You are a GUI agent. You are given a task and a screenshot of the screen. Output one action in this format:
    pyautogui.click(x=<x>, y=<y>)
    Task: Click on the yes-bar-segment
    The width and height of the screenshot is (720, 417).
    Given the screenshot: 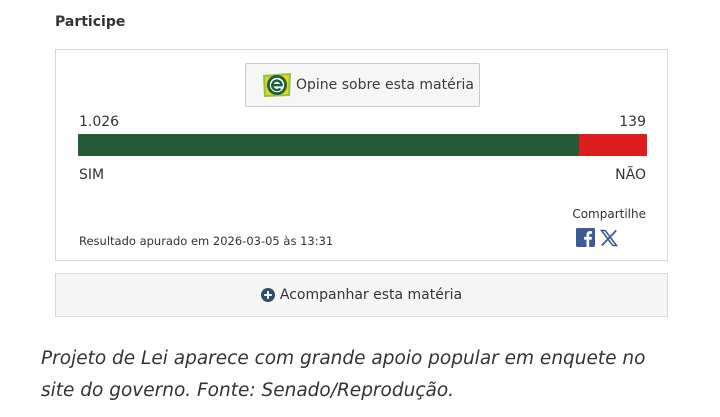 What is the action you would take?
    pyautogui.click(x=329, y=145)
    